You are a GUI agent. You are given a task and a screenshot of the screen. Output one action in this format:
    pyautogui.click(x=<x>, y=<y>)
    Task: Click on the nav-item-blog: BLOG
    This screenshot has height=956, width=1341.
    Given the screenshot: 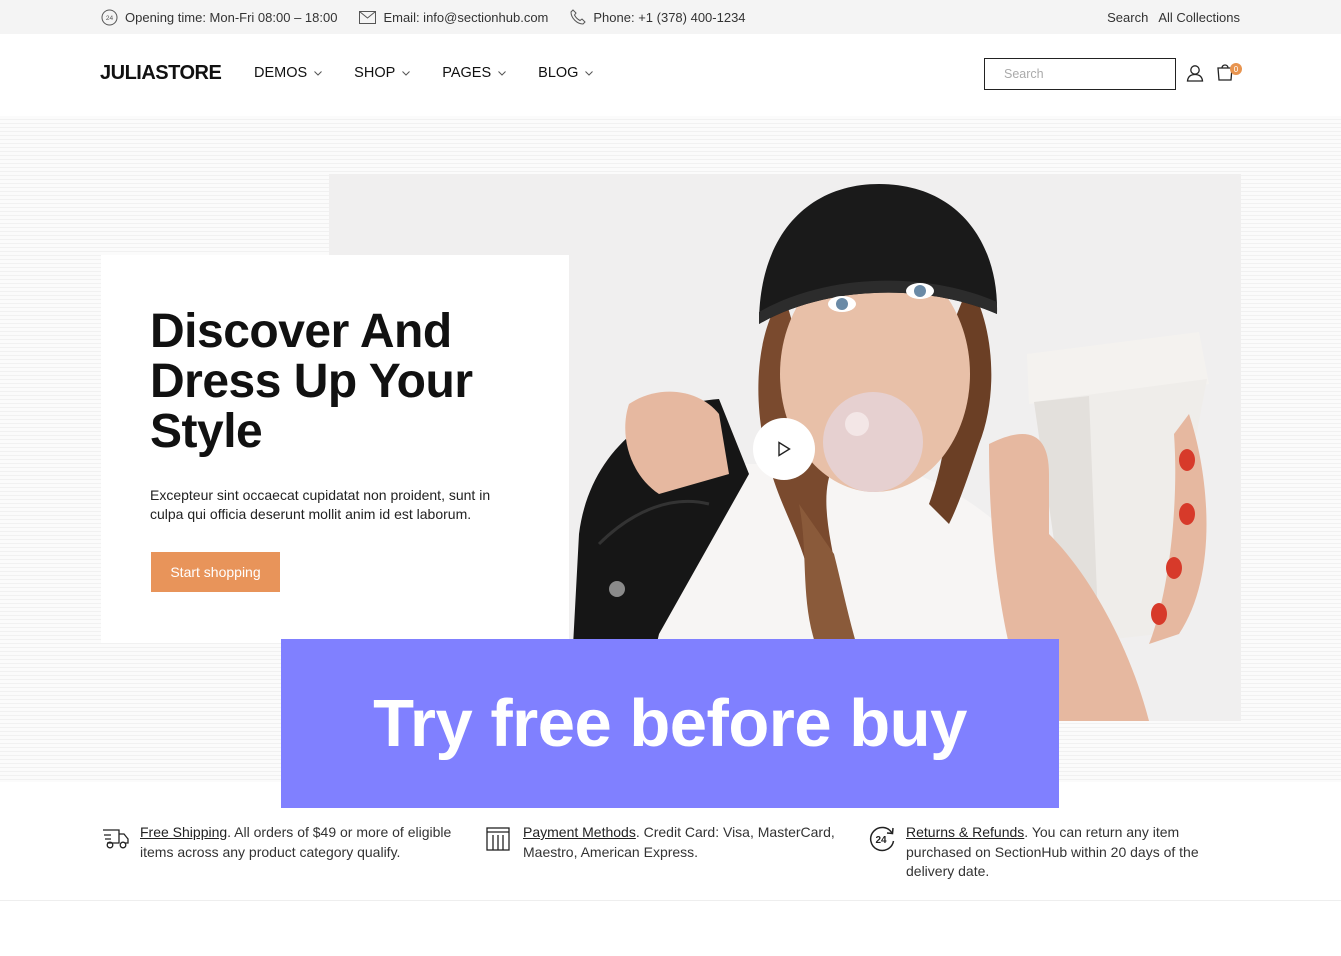 What is the action you would take?
    pyautogui.click(x=566, y=73)
    